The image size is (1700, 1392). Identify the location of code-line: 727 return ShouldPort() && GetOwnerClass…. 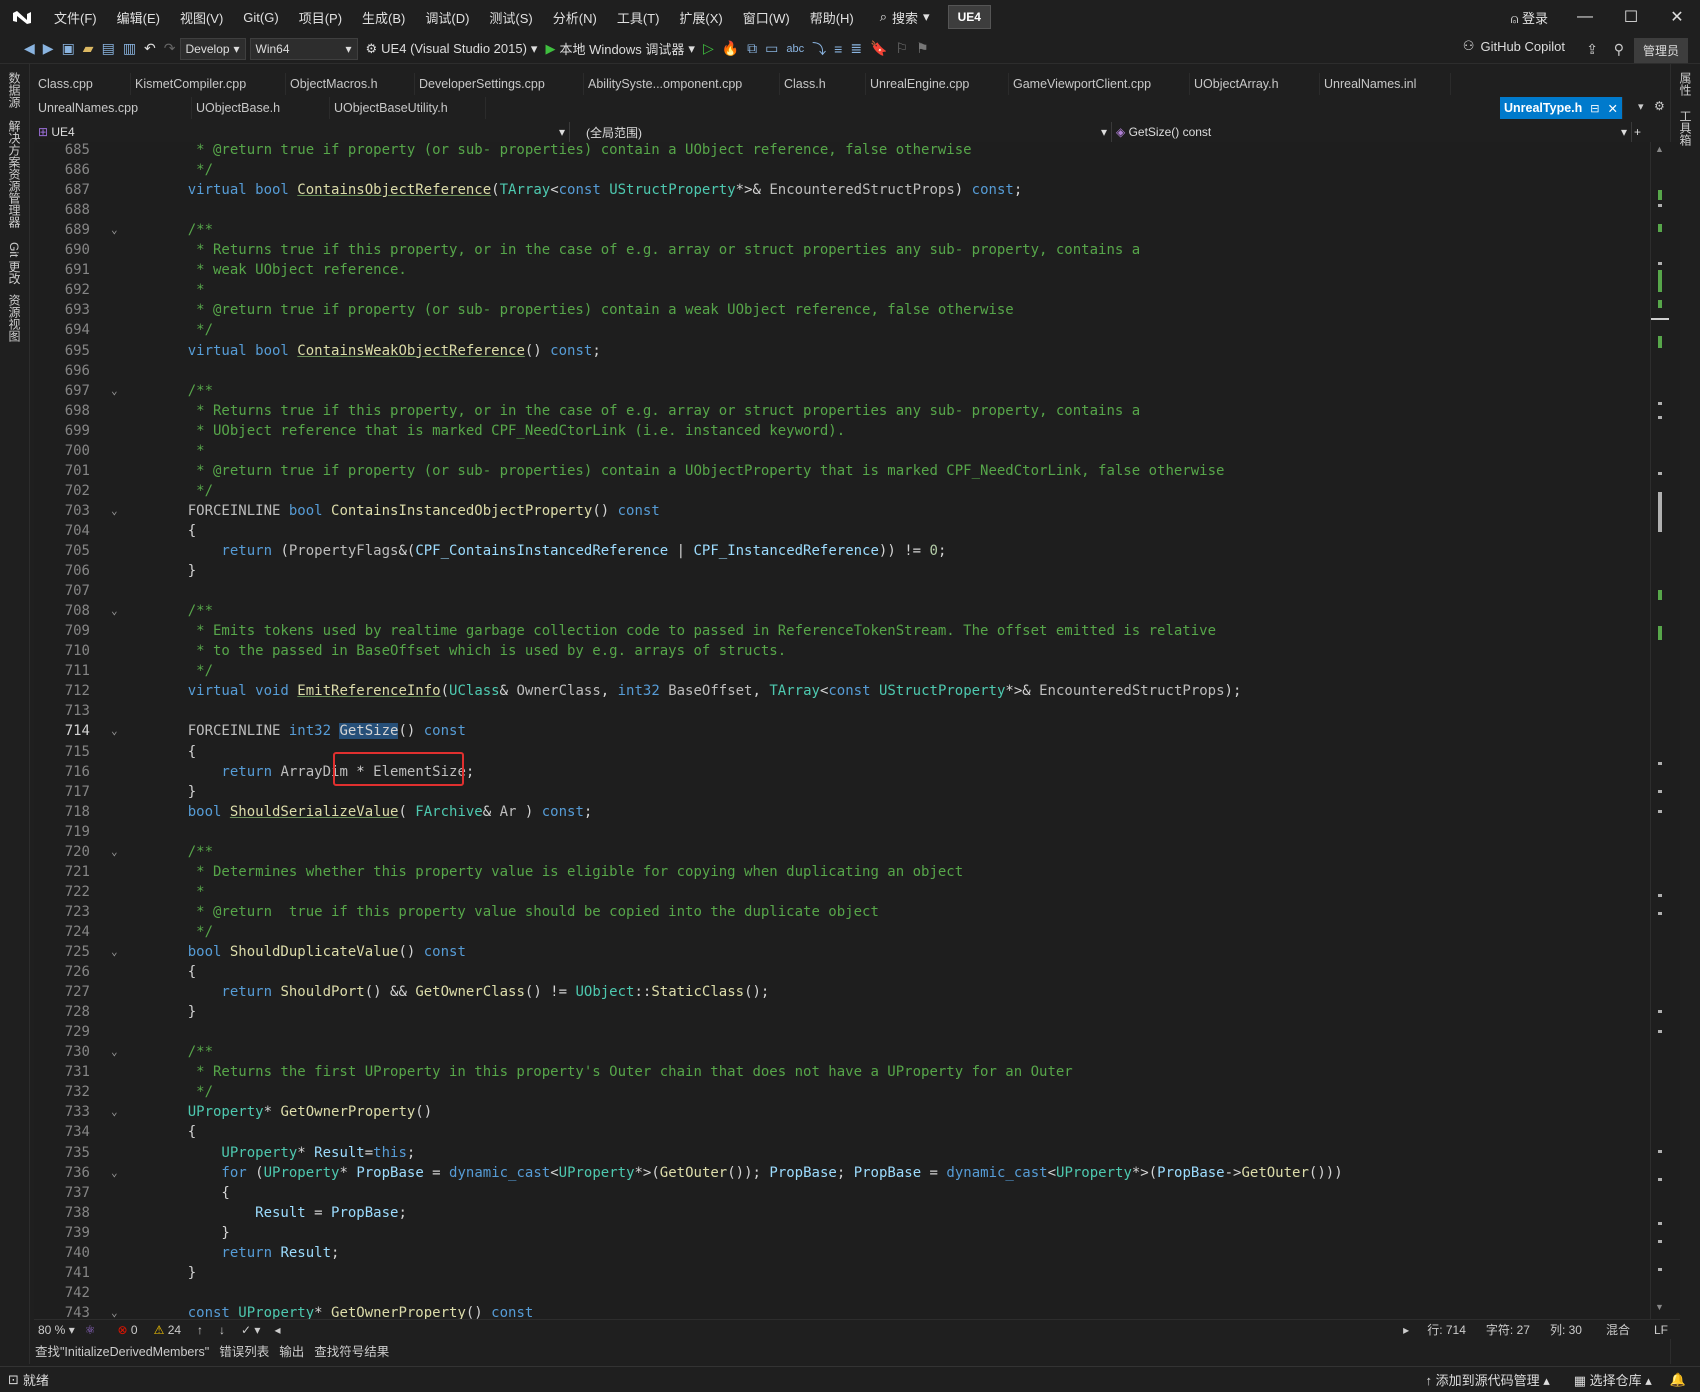
(844, 992).